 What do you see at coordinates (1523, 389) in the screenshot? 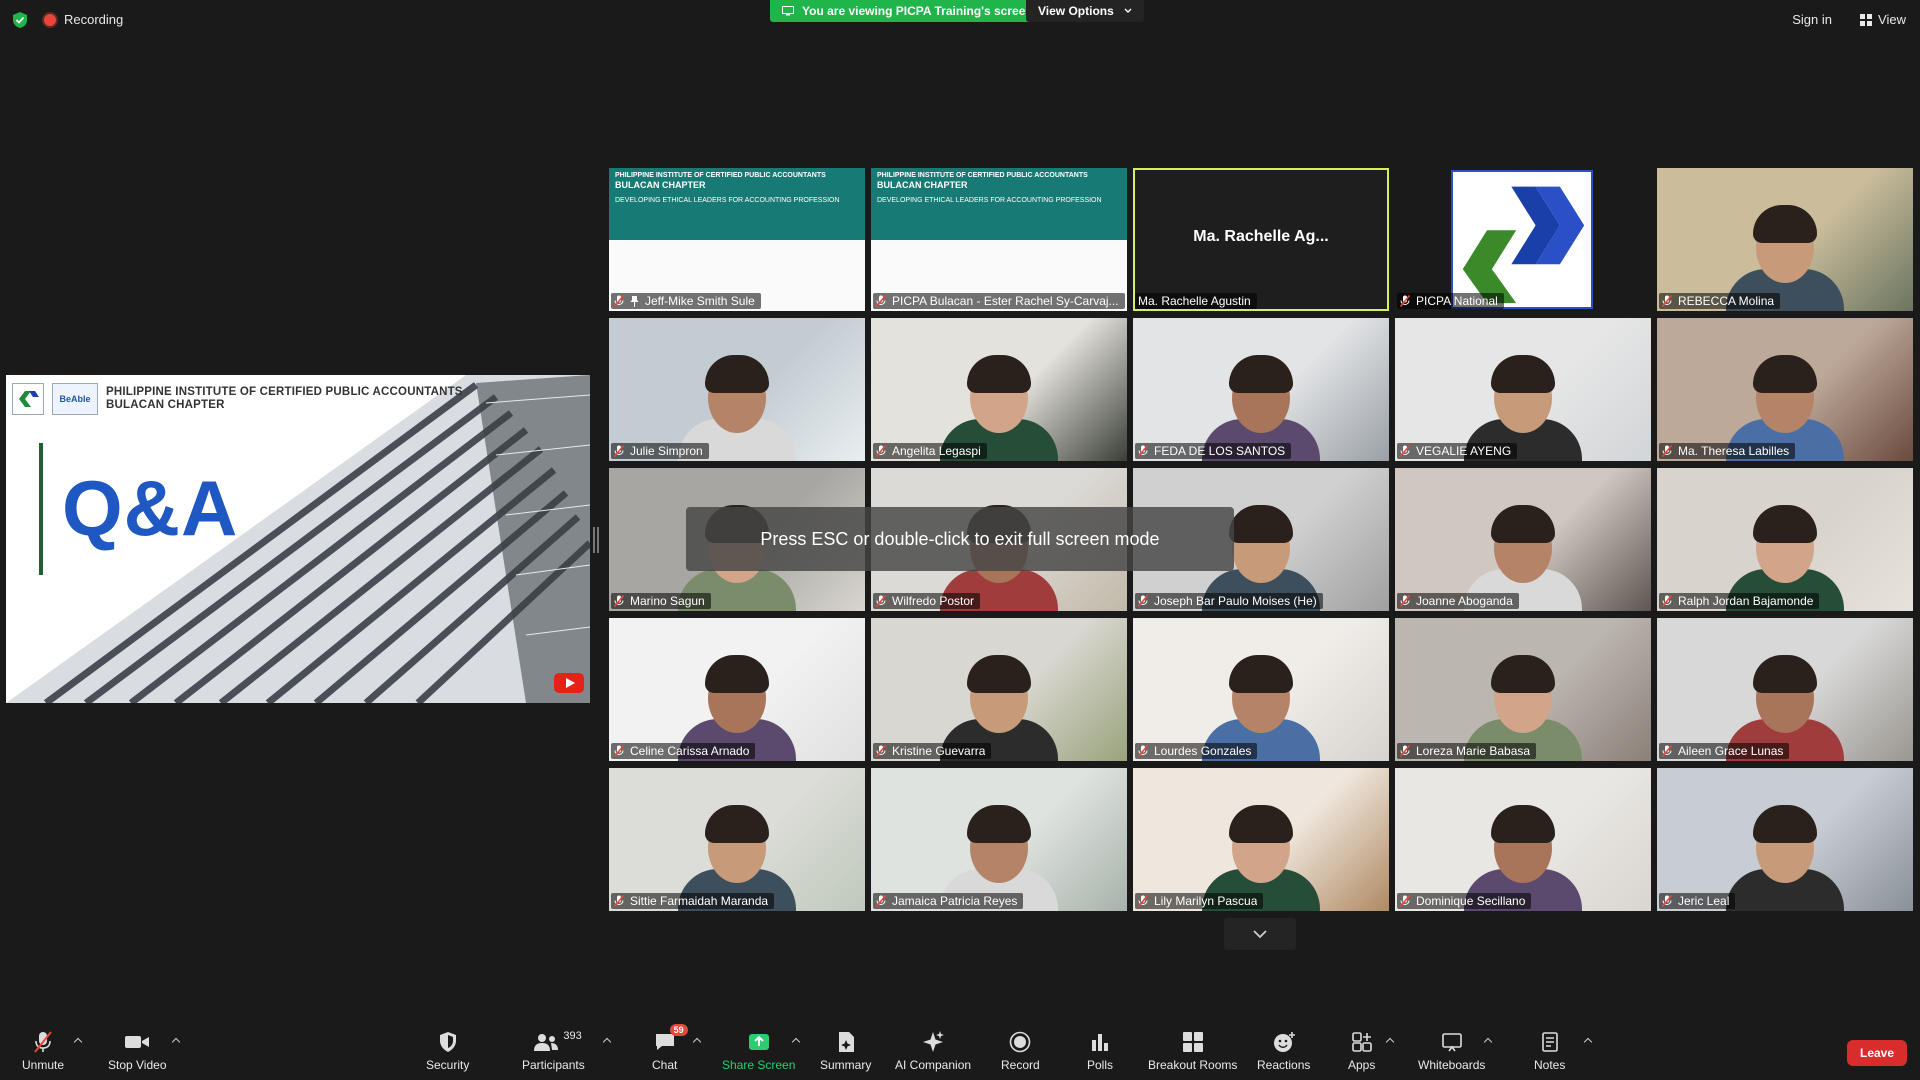
I see `participant-video-tile: VEGALIE AYENG` at bounding box center [1523, 389].